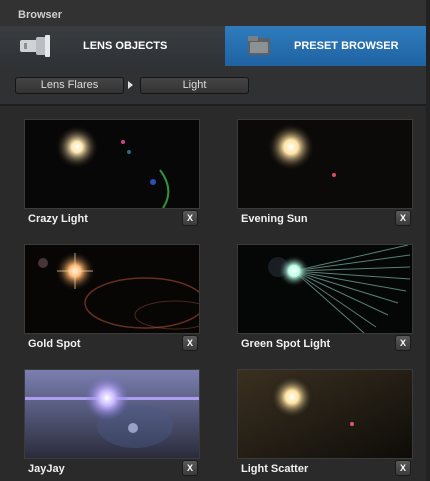  I want to click on tab-preset-browser: PRESET BROWSER, so click(327, 46).